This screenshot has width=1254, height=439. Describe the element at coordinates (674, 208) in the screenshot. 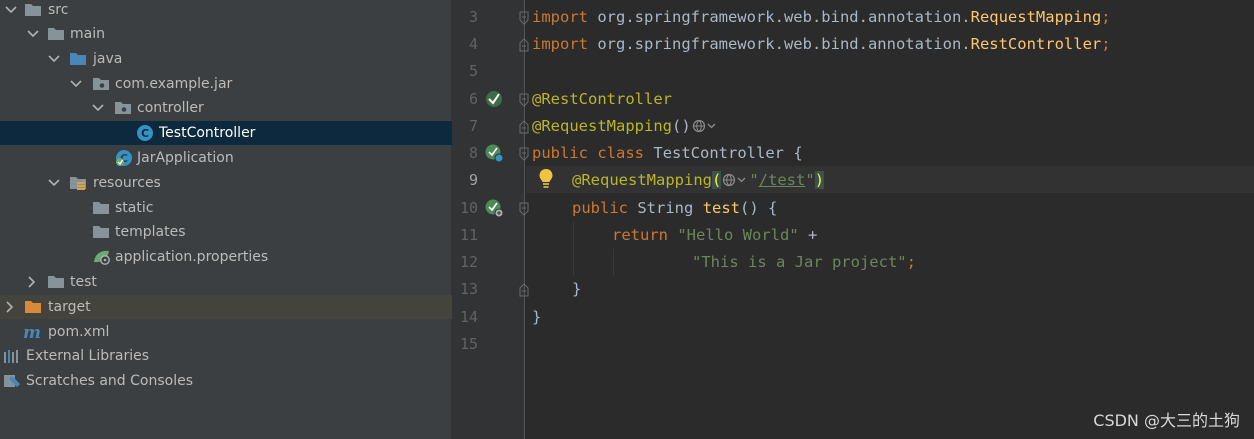

I see `code-line-10: public String test() {` at that location.